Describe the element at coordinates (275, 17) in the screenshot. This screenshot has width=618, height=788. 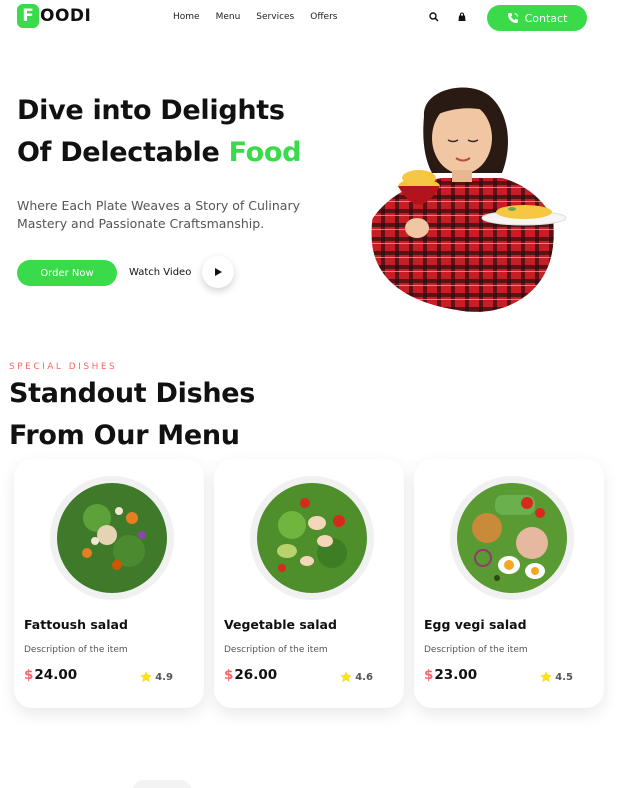
I see `nav-link-services: Services` at that location.